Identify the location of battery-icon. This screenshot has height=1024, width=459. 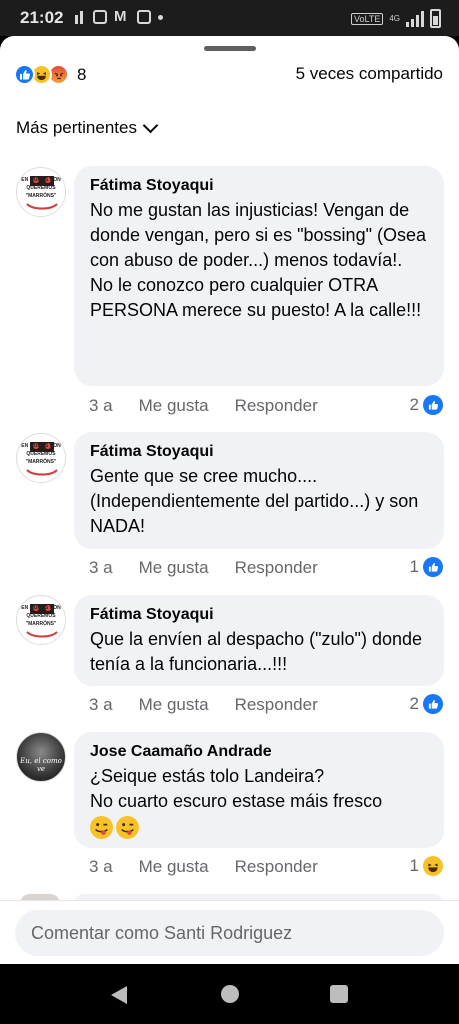
(435, 18).